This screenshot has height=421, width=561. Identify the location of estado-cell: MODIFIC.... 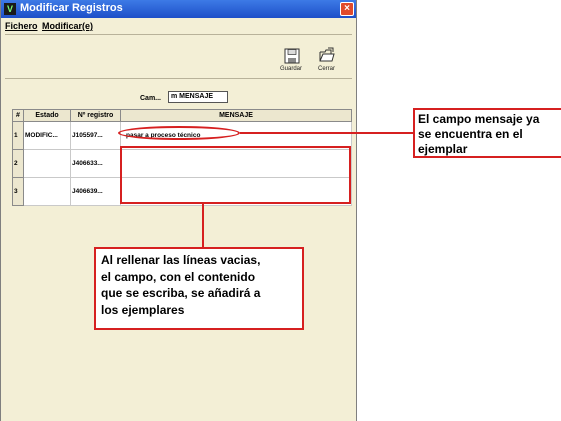
(47, 135).